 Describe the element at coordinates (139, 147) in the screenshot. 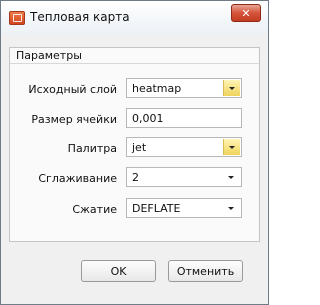

I see `palette-value: jet` at that location.